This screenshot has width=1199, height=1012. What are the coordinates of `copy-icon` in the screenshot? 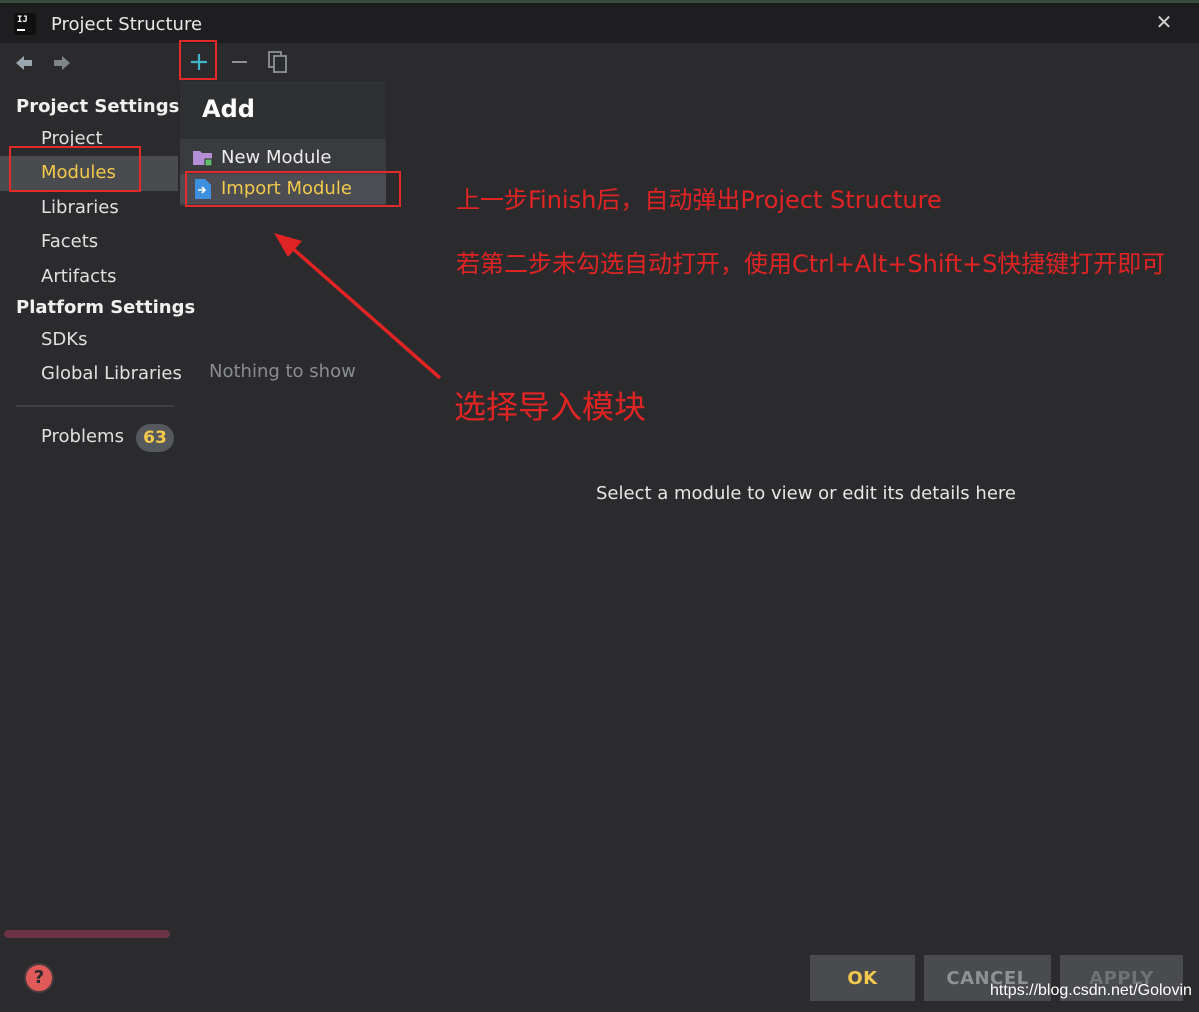 It's located at (278, 62).